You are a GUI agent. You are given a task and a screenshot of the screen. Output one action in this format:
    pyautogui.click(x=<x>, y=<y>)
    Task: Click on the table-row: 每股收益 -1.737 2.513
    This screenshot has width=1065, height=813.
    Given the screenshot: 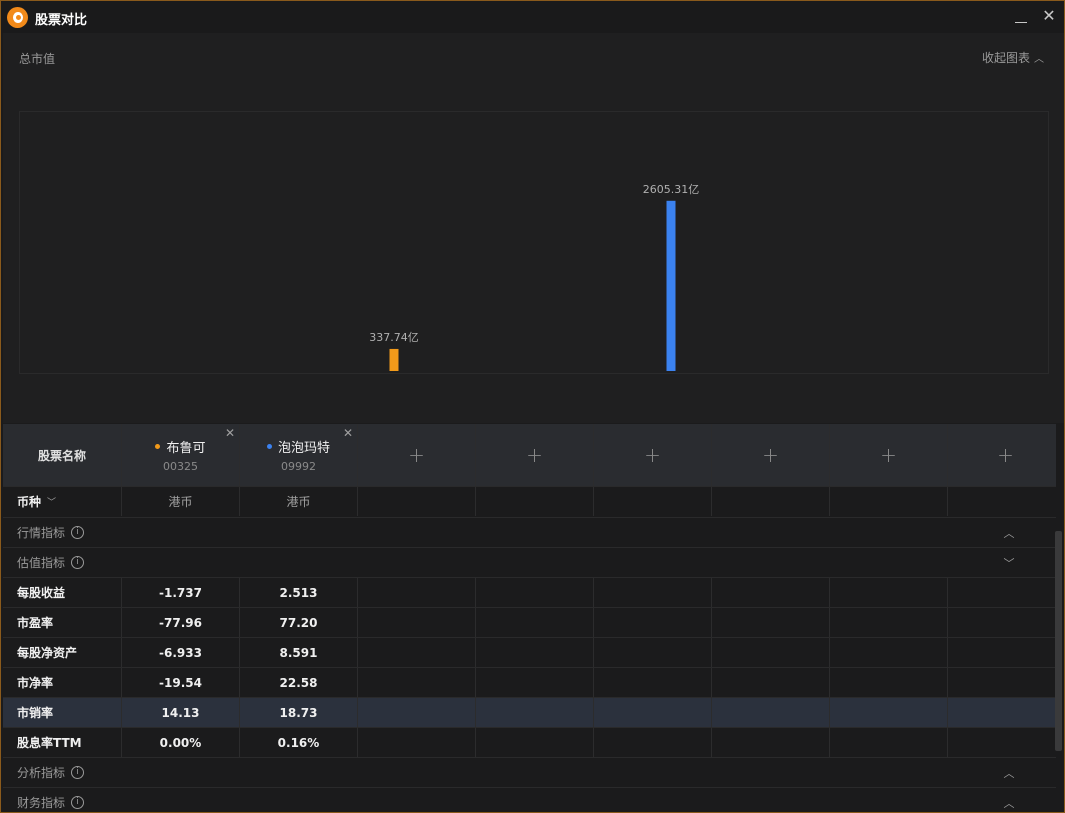 What is the action you would take?
    pyautogui.click(x=529, y=592)
    